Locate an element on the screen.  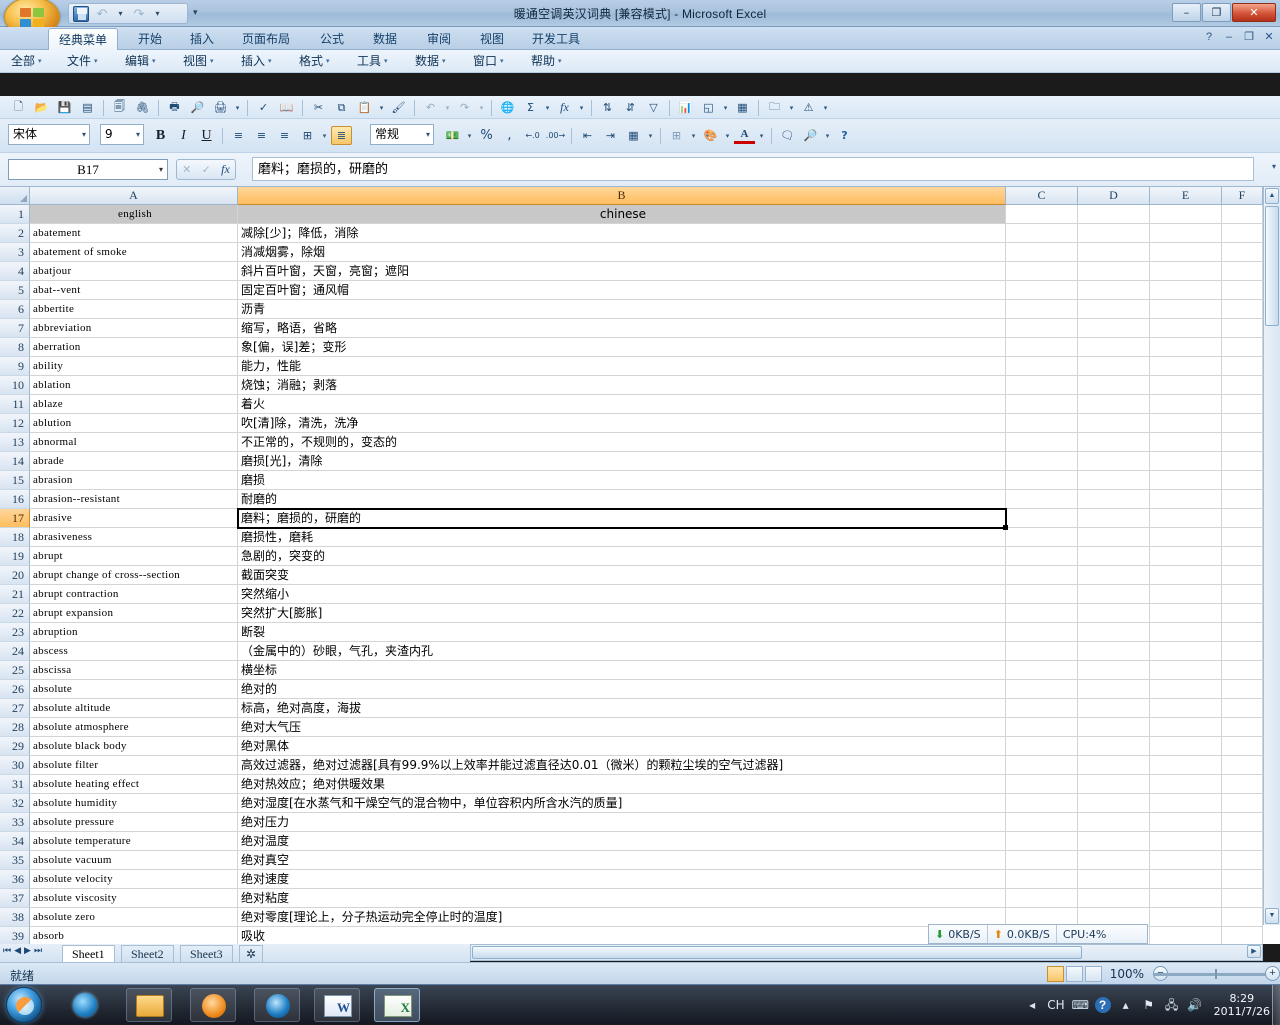
cell-E38 is located at coordinates (1186, 917).